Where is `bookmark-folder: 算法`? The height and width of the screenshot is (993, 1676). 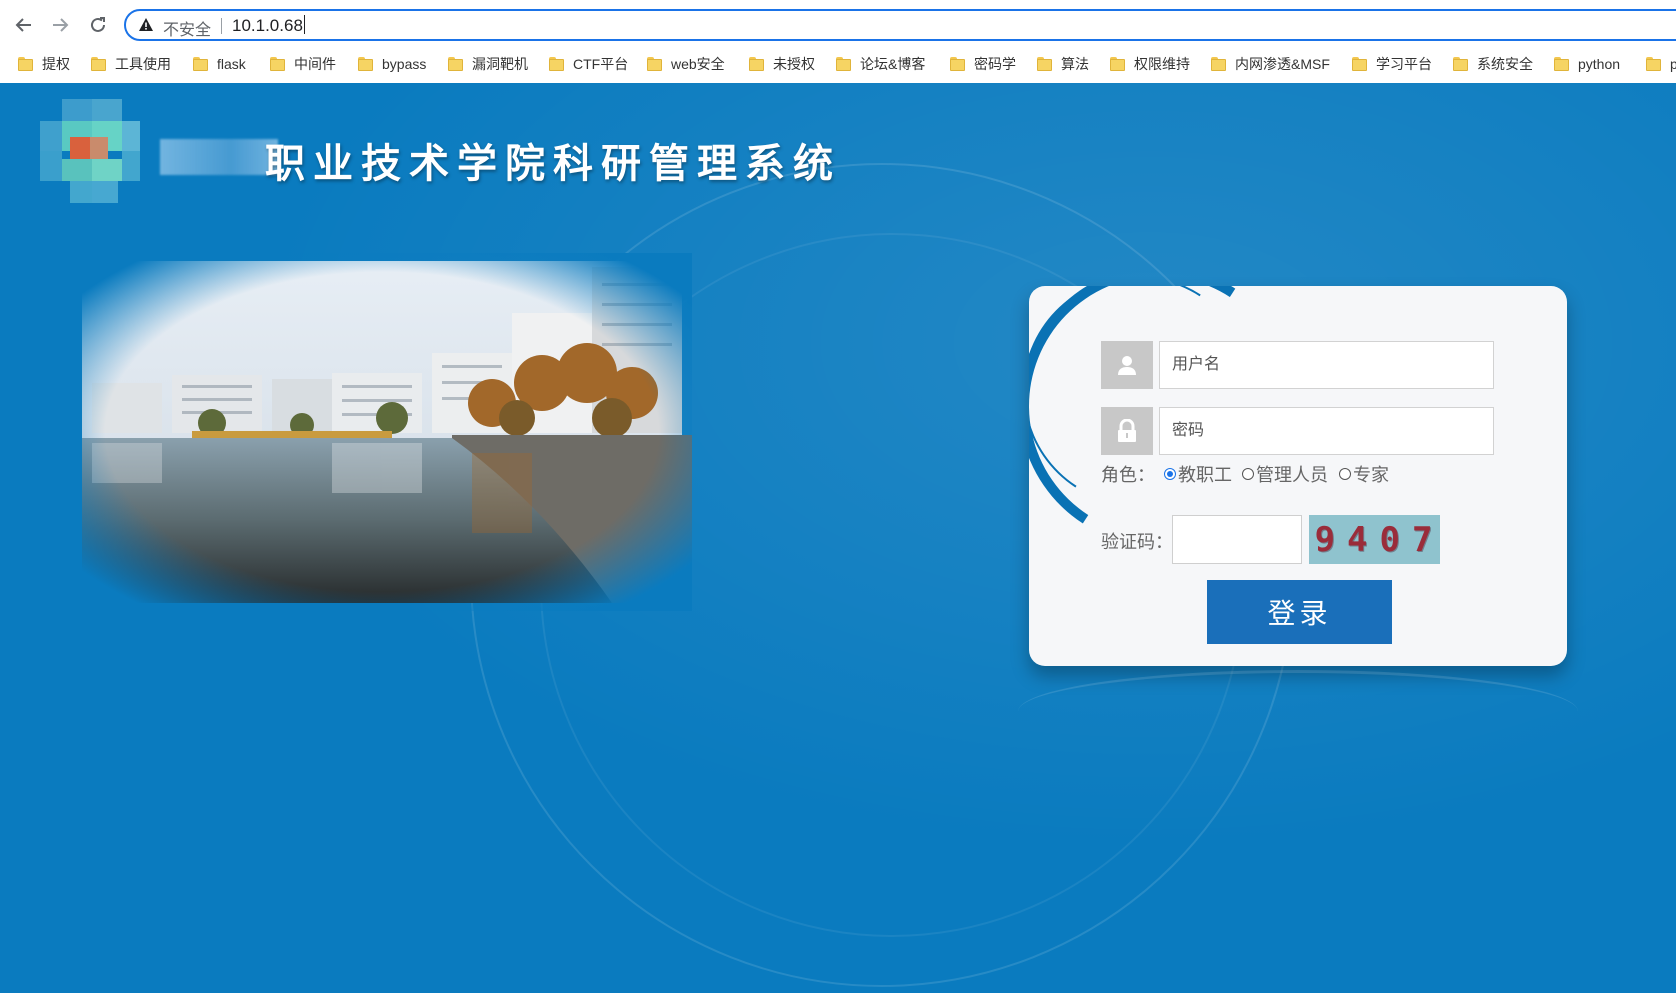 bookmark-folder: 算法 is located at coordinates (1063, 64).